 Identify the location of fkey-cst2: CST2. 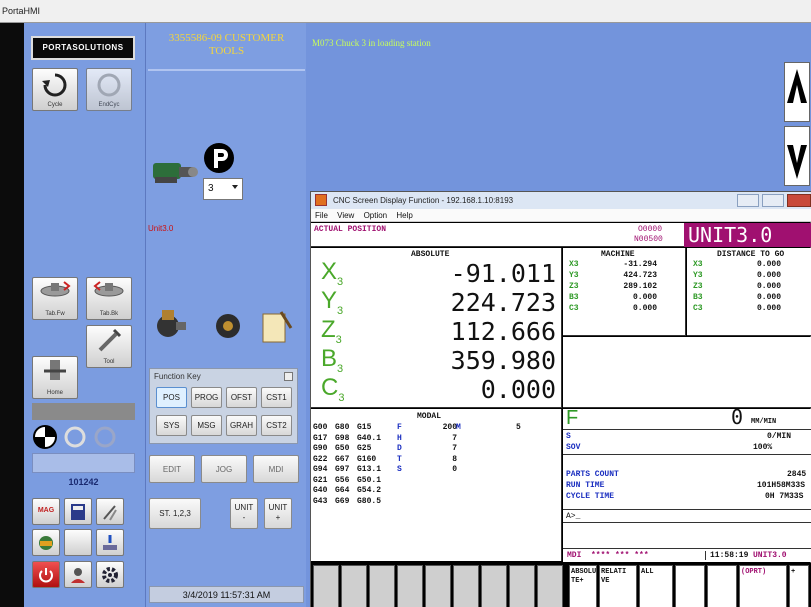
(276, 425).